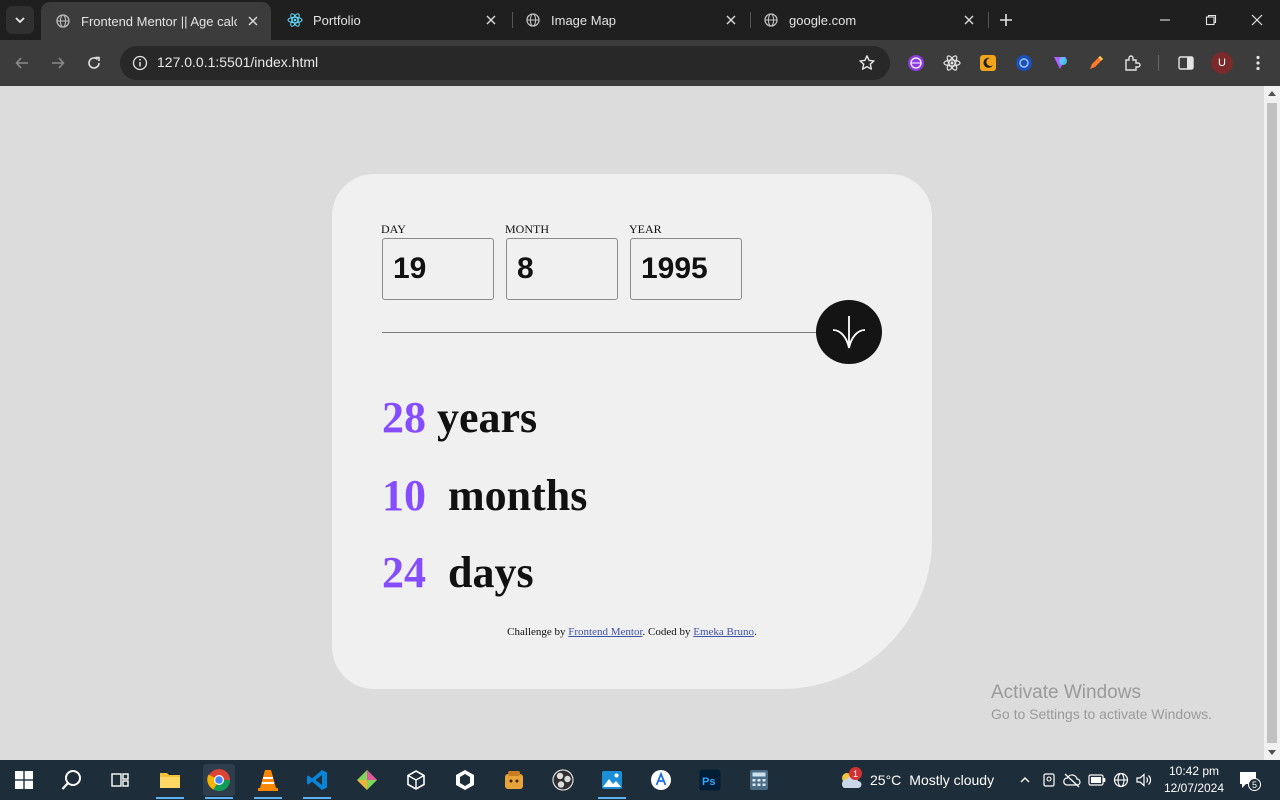 The image size is (1280, 800). What do you see at coordinates (916, 779) in the screenshot?
I see `weather-widget: 1 25°C Mostly cloudy` at bounding box center [916, 779].